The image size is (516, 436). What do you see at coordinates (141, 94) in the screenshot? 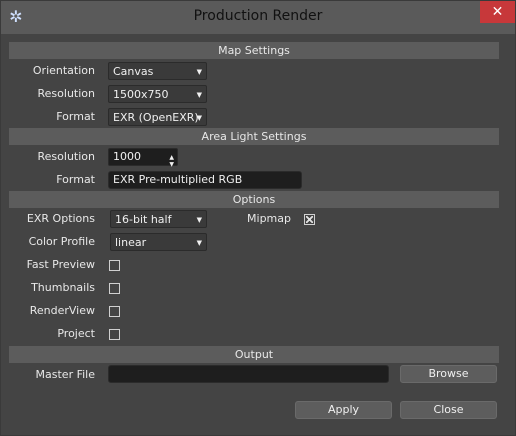
I see `map-resolution-value: 1500x750` at bounding box center [141, 94].